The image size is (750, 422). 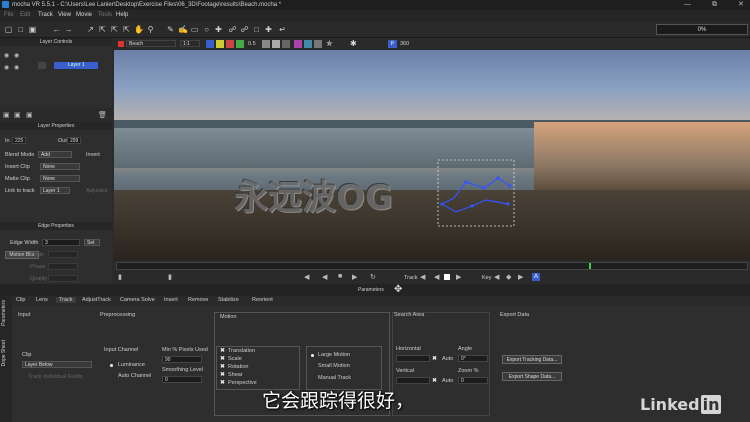 What do you see at coordinates (230, 44) in the screenshot?
I see `red-channel-icon` at bounding box center [230, 44].